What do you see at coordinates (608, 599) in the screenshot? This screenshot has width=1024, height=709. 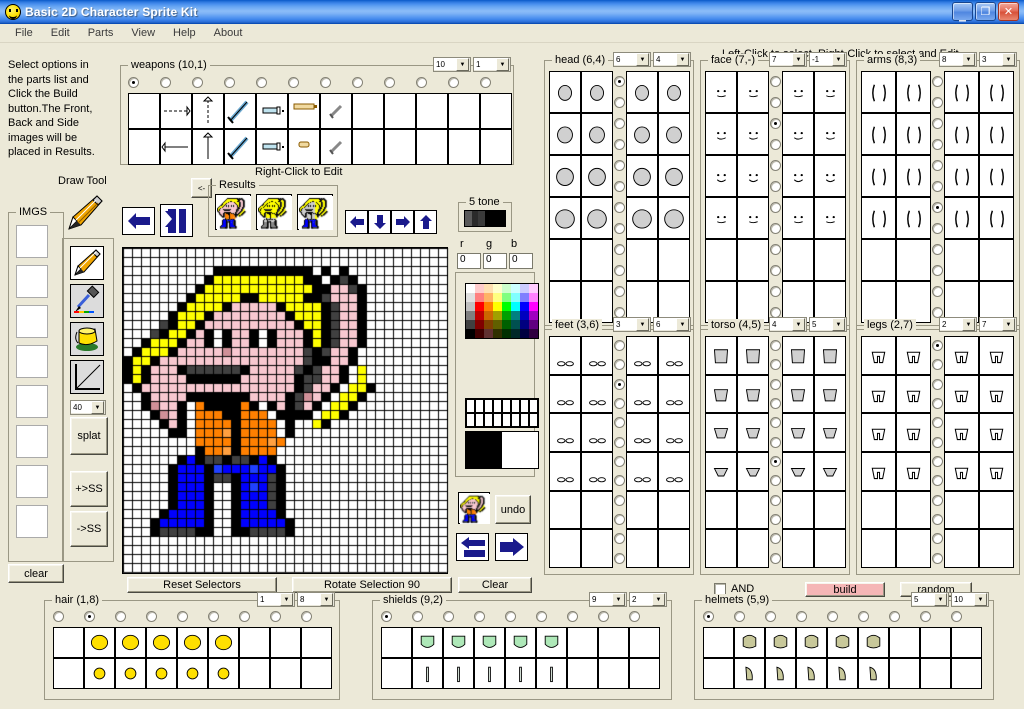 I see `shields-combo-a: 9 ▼` at bounding box center [608, 599].